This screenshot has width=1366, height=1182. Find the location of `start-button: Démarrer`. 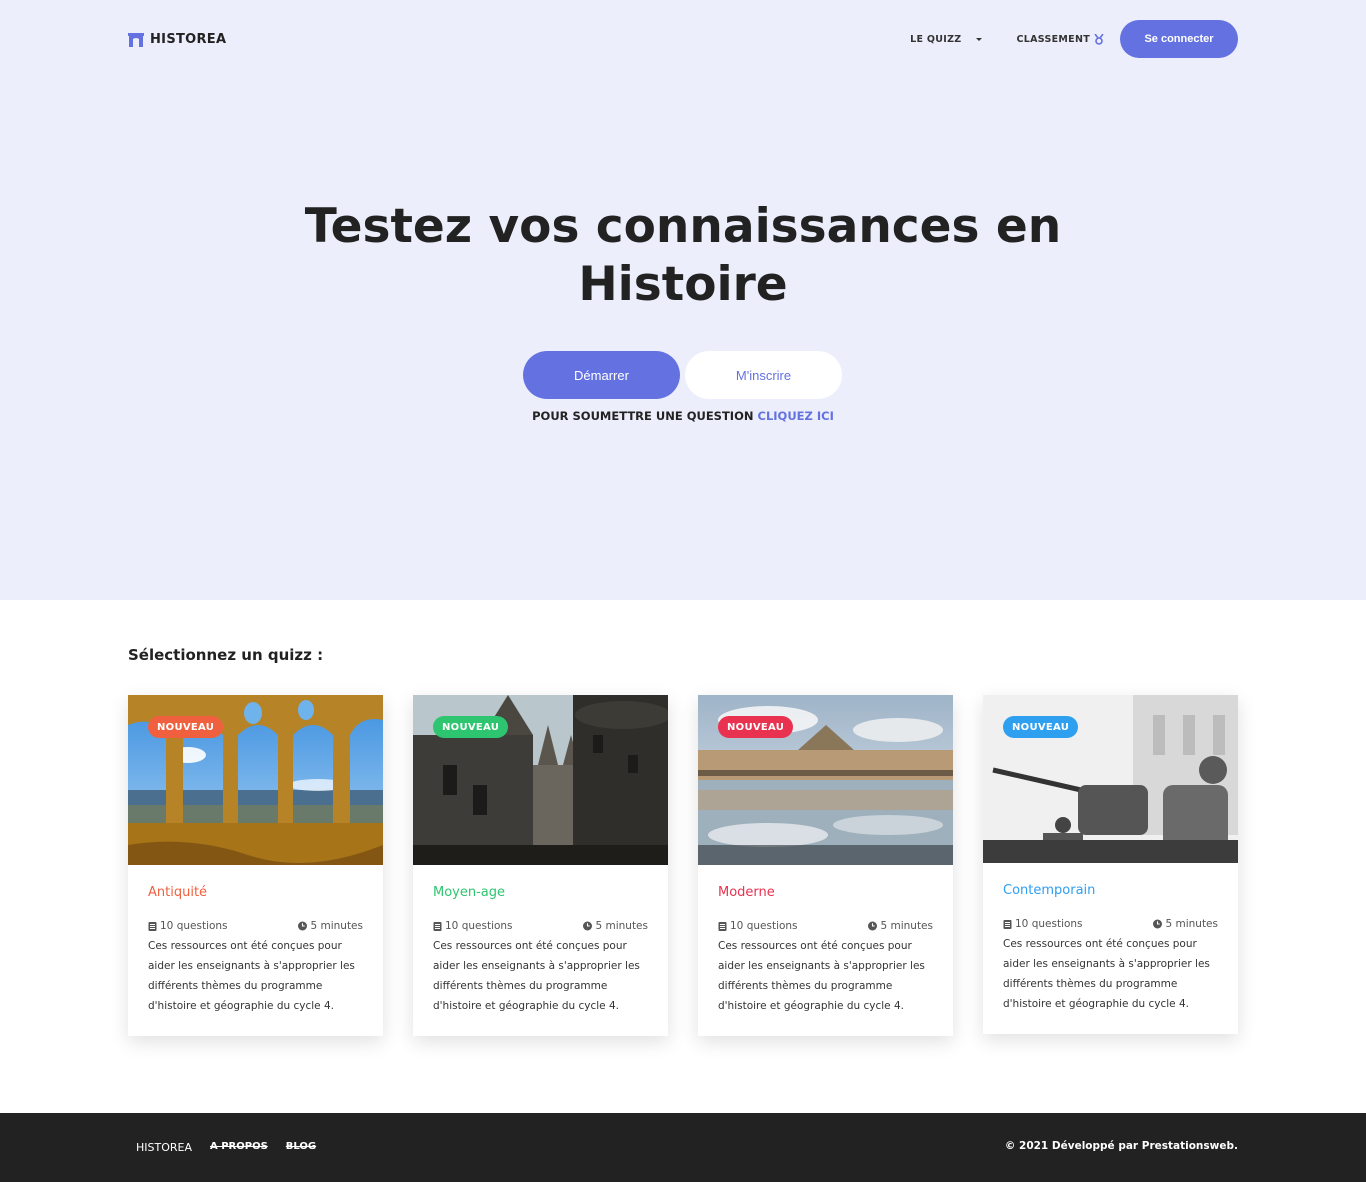

start-button: Démarrer is located at coordinates (601, 375).